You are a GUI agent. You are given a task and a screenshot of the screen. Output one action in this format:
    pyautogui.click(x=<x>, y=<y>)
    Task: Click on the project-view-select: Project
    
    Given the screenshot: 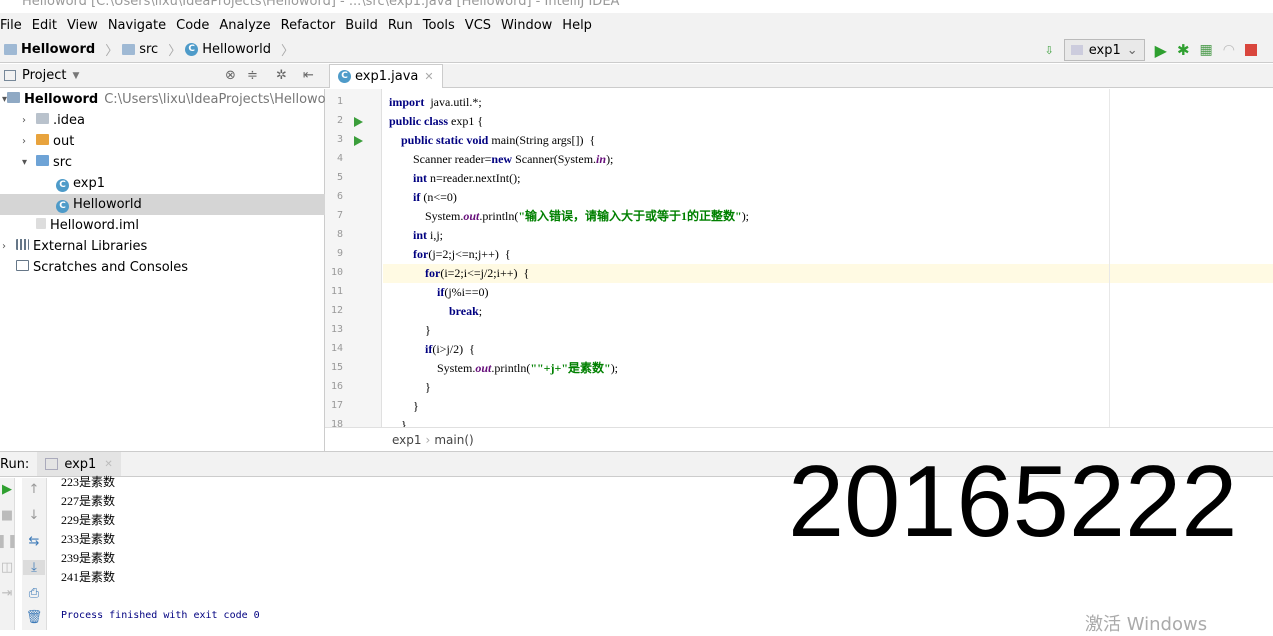 What is the action you would take?
    pyautogui.click(x=44, y=75)
    